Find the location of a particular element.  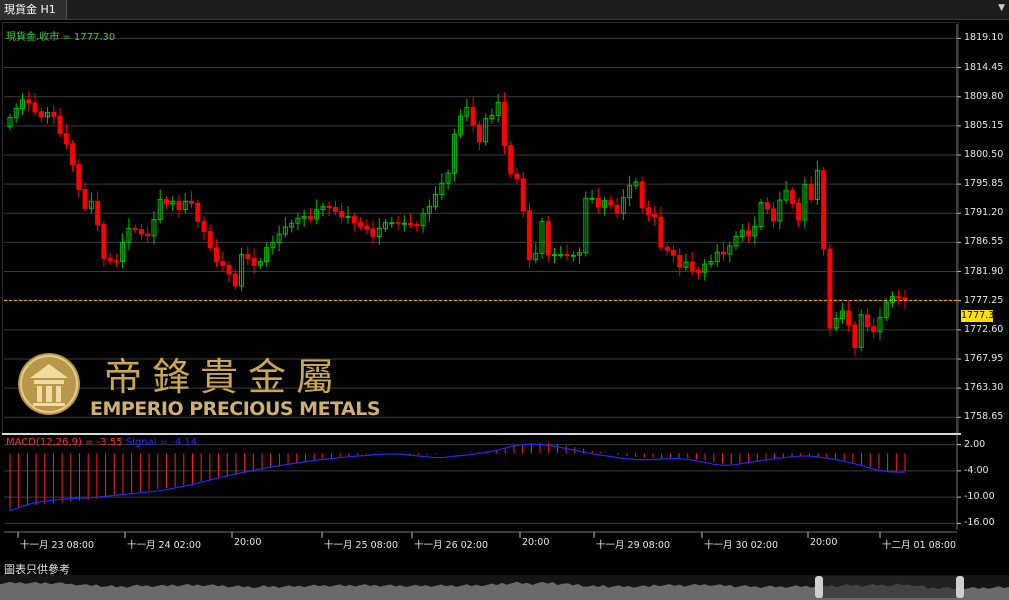

price-axis-label: 1758.65 is located at coordinates (984, 417).